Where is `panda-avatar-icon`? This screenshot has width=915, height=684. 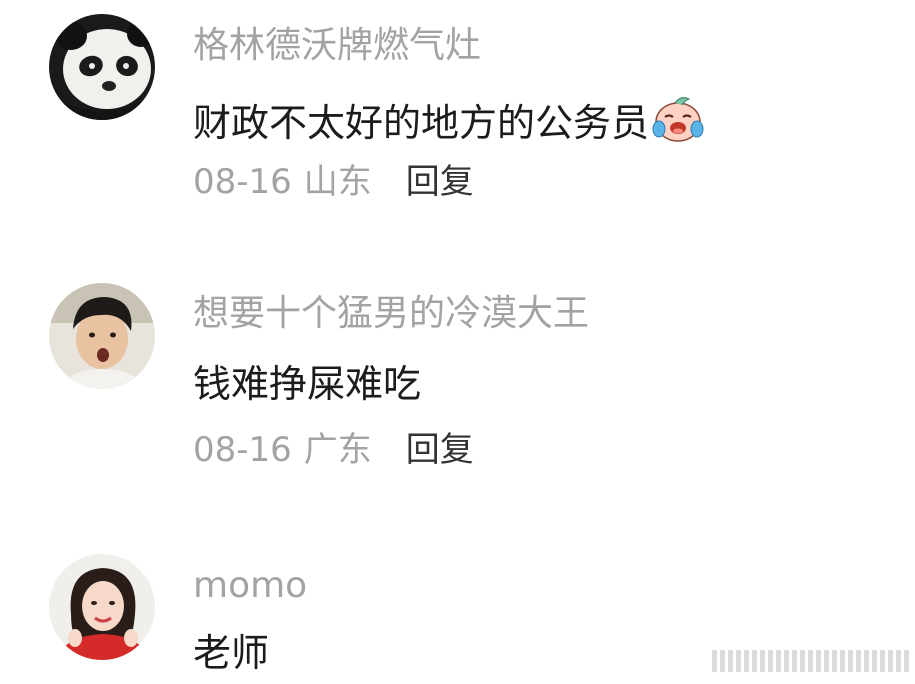 panda-avatar-icon is located at coordinates (102, 67).